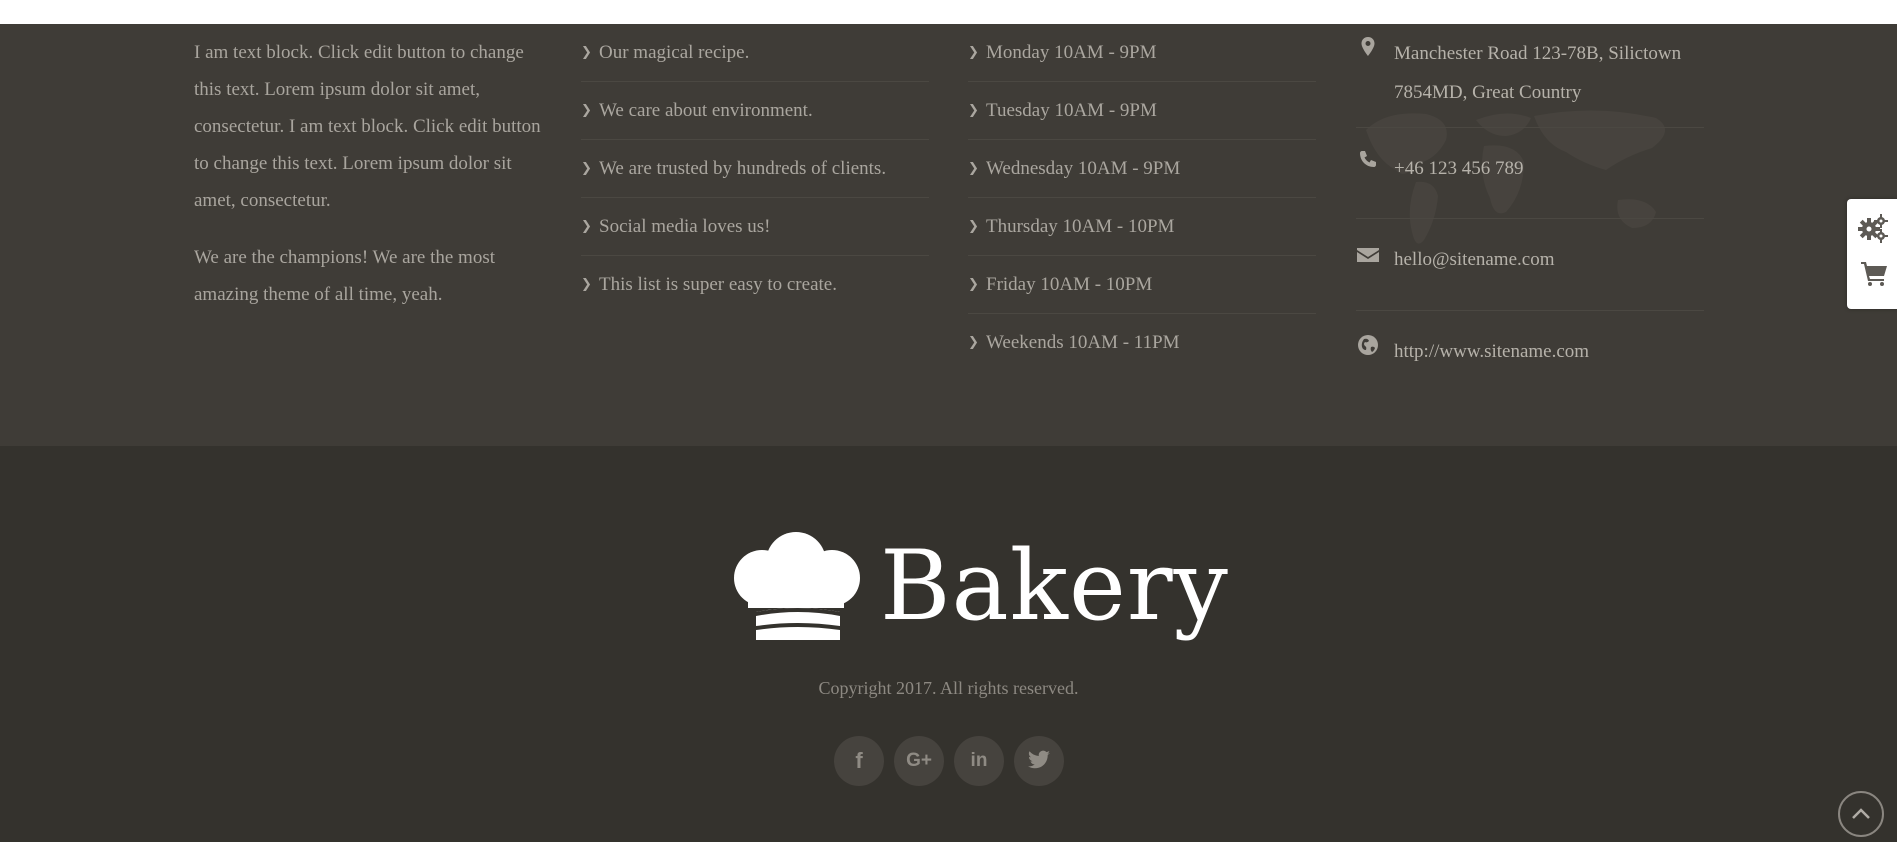 The image size is (1897, 842). What do you see at coordinates (1142, 53) in the screenshot?
I see `list-item: ❯ Monday 10AM - 9PM` at bounding box center [1142, 53].